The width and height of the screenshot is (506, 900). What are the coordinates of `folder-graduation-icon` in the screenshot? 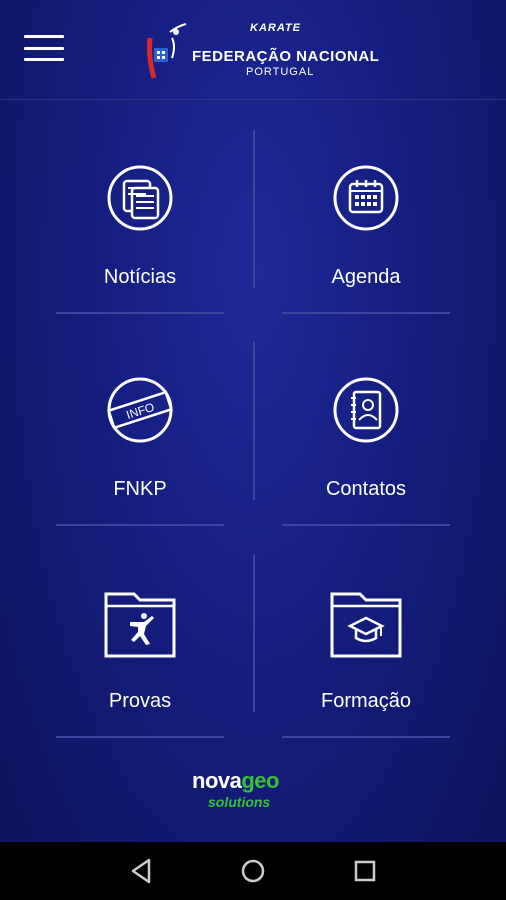 It's located at (366, 625).